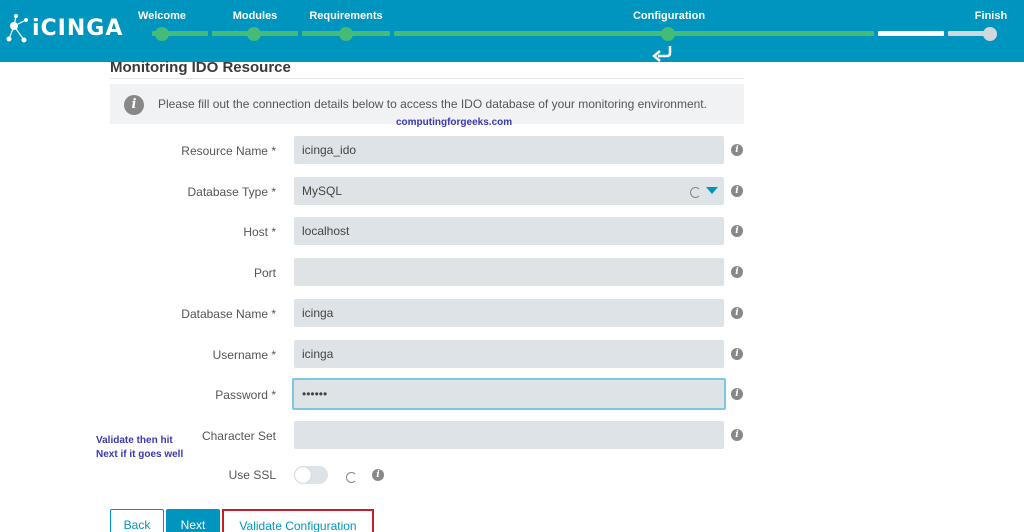  I want to click on step-dot-welcome, so click(162, 34).